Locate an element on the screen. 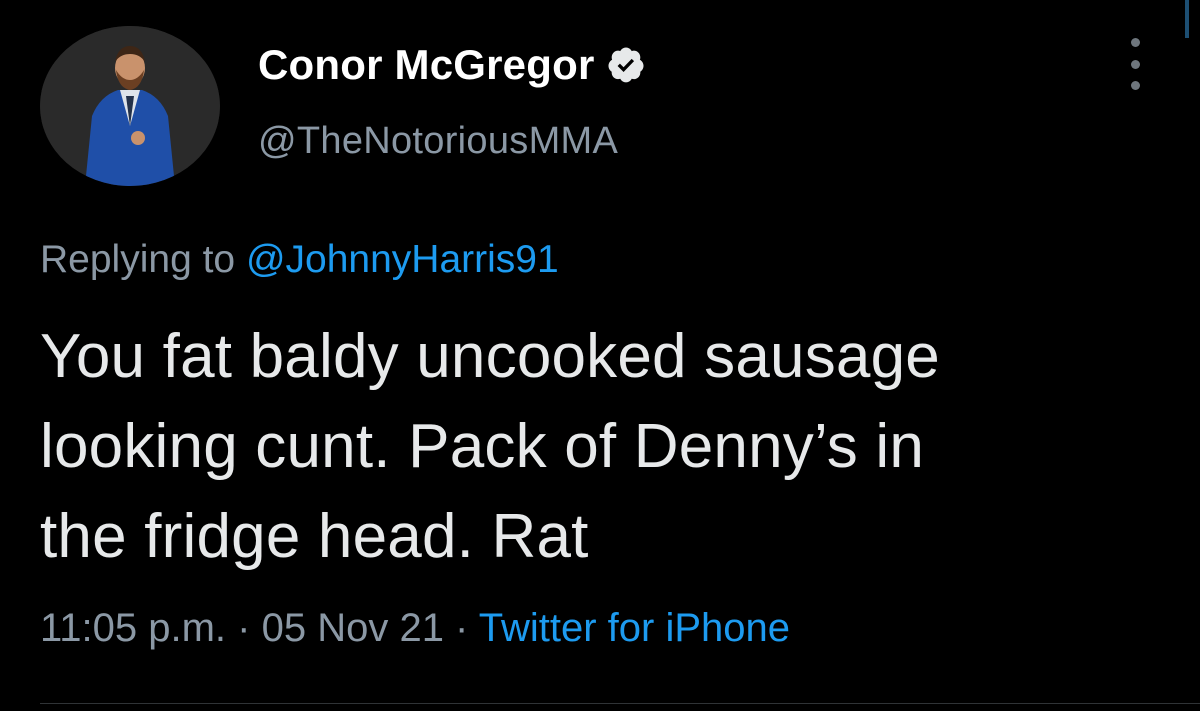 Image resolution: width=1200 pixels, height=711 pixels. divider is located at coordinates (620, 703).